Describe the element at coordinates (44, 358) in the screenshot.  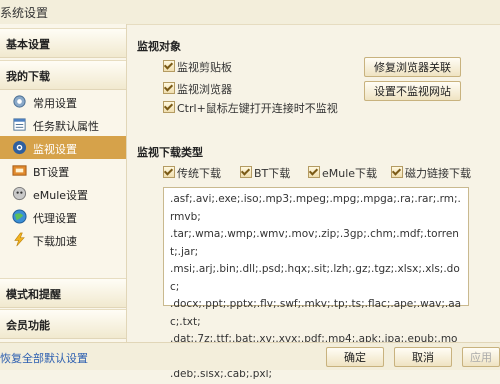
I see `restore-defaults-link: 恢复全部默认设置` at that location.